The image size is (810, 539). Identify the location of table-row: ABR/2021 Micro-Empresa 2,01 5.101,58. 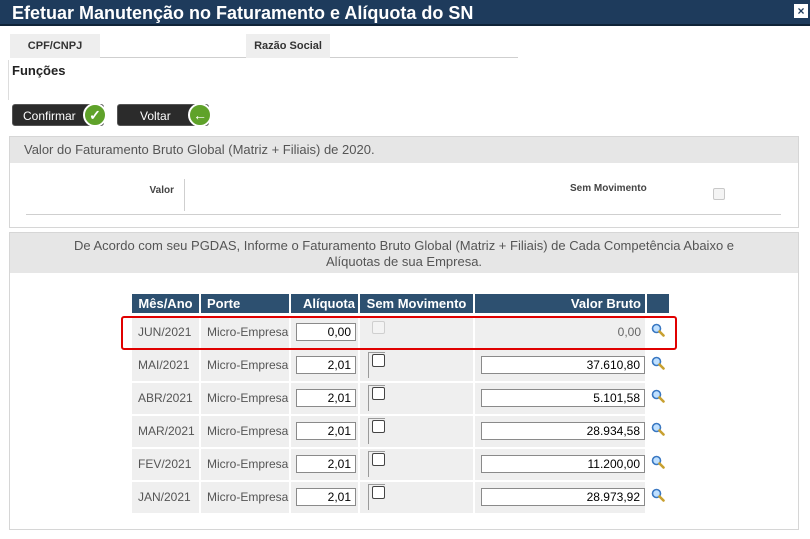
(404, 399).